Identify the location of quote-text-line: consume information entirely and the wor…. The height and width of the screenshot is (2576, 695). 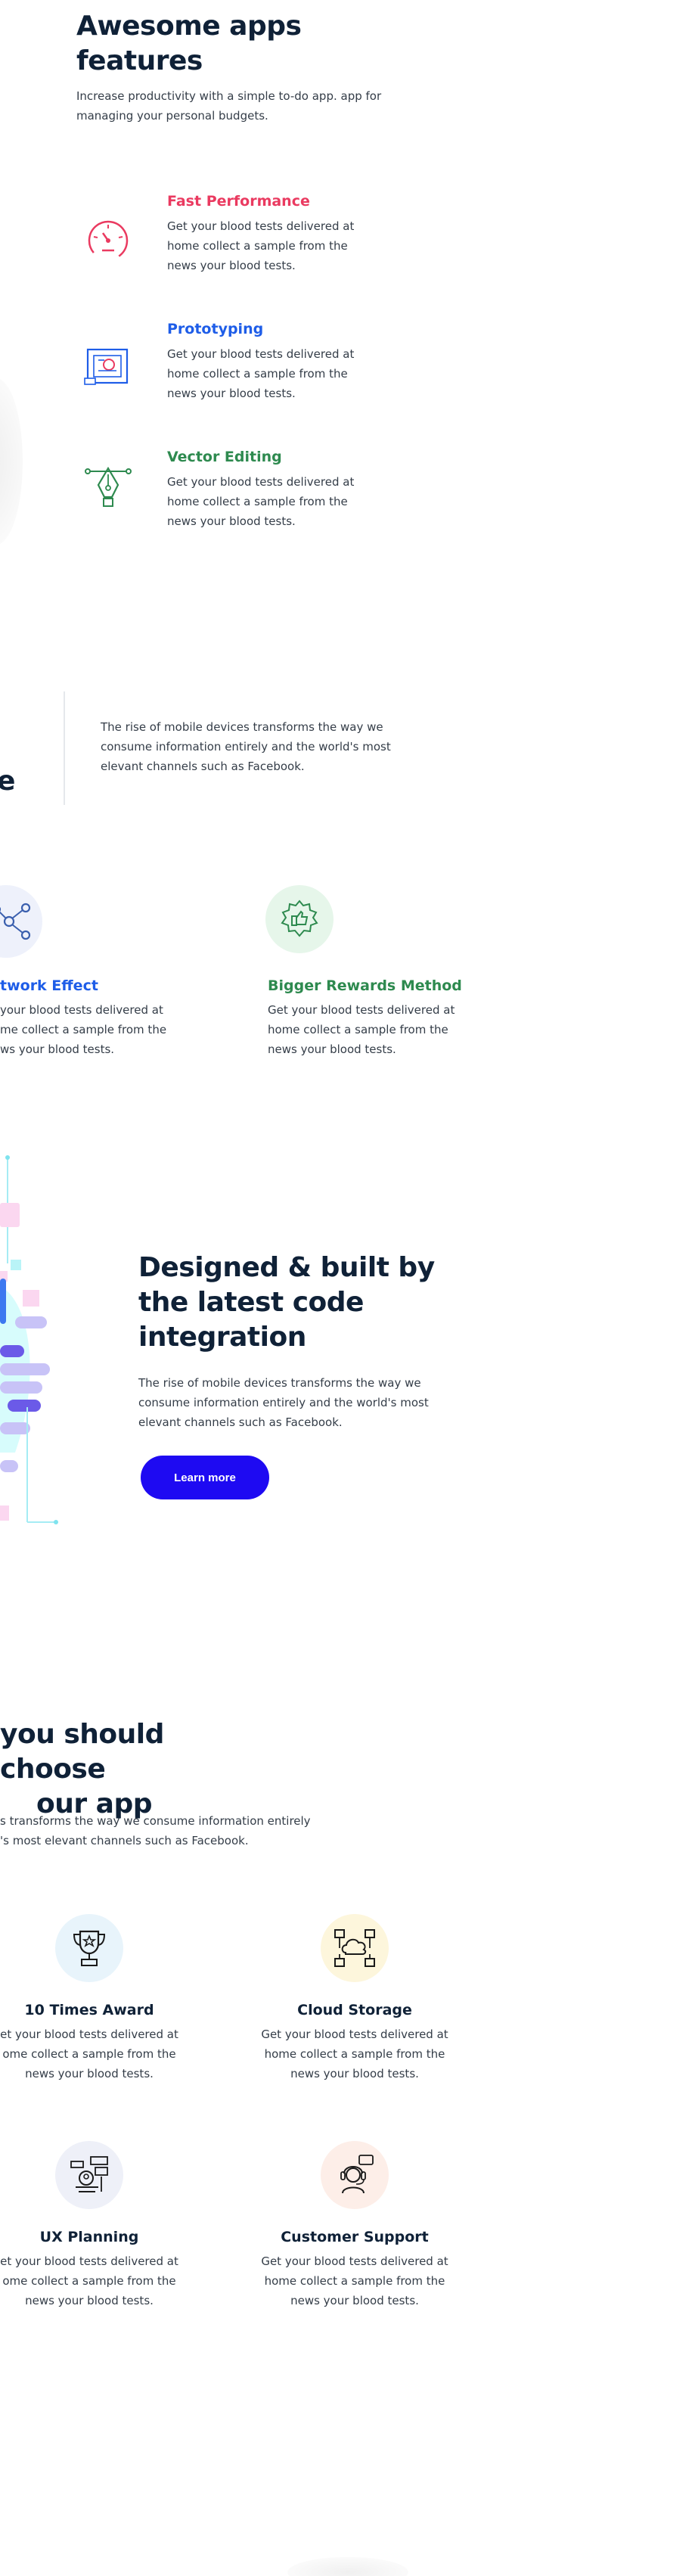
(246, 747).